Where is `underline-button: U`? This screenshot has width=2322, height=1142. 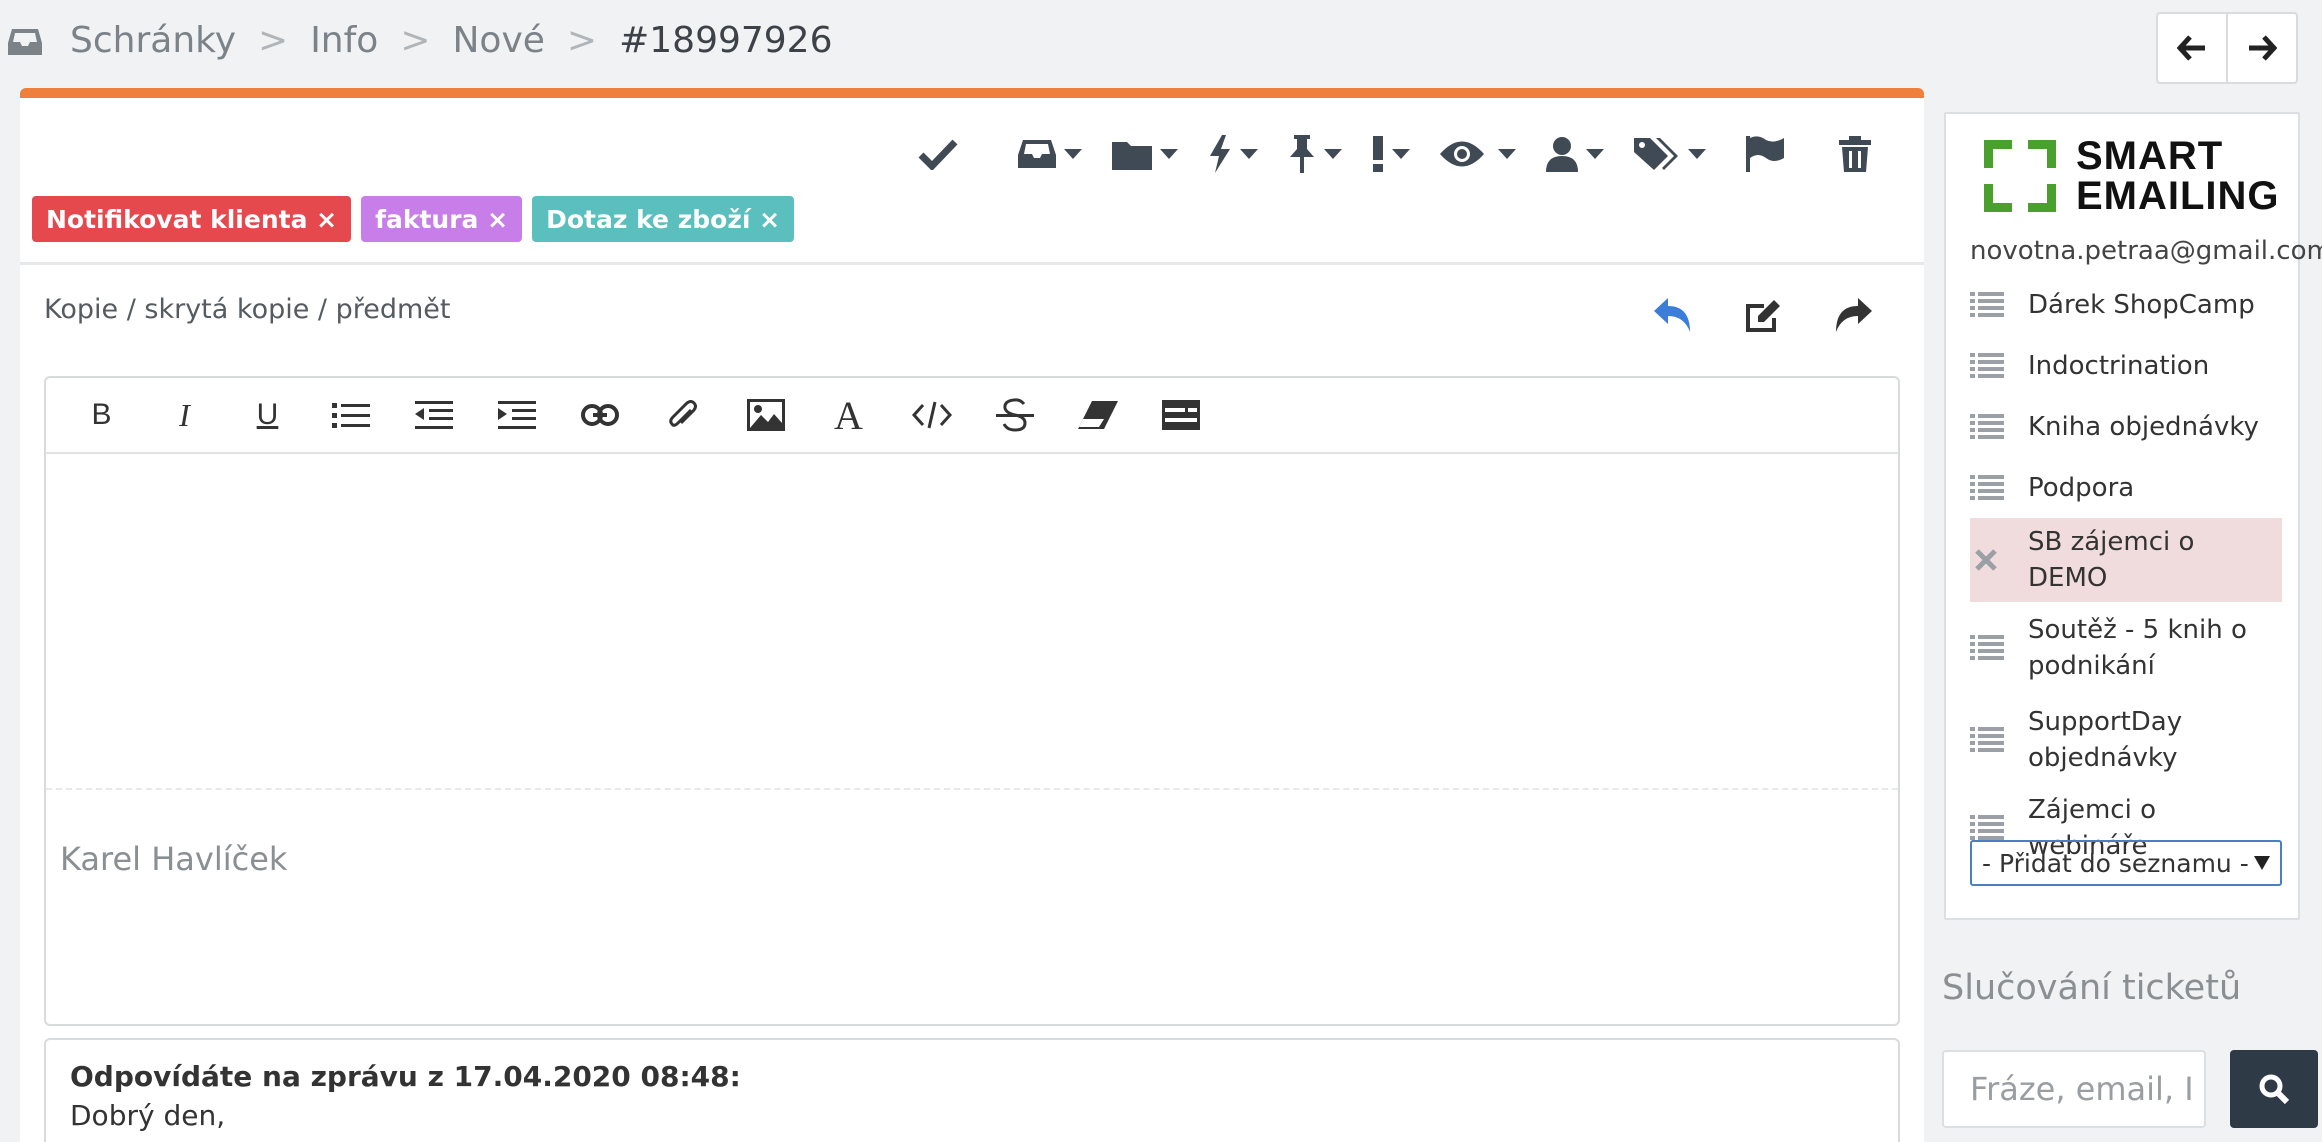
underline-button: U is located at coordinates (267, 415).